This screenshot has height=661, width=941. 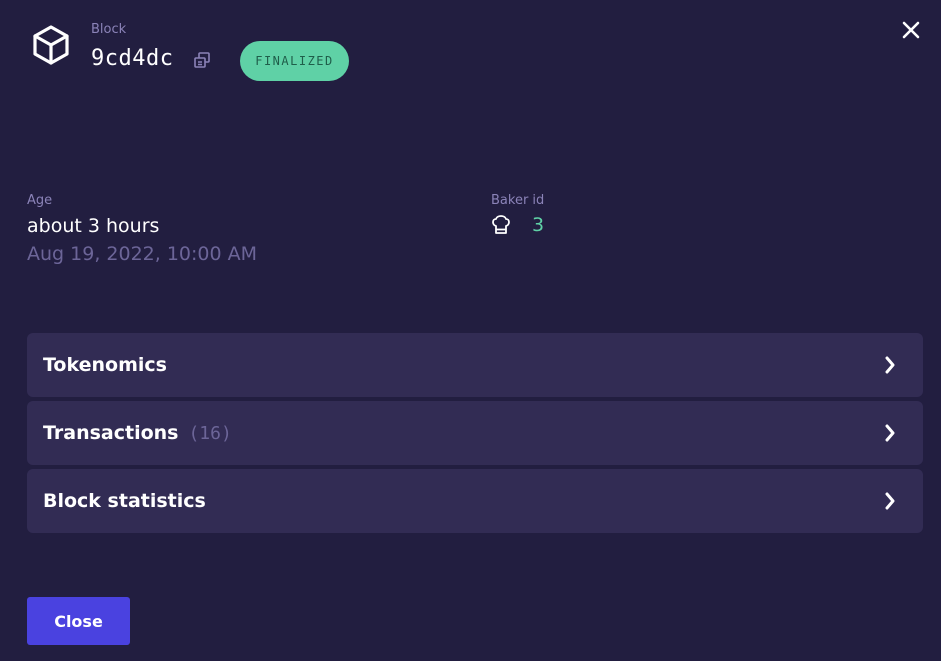 What do you see at coordinates (105, 365) in the screenshot?
I see `tokenomics-title: Tokenomics` at bounding box center [105, 365].